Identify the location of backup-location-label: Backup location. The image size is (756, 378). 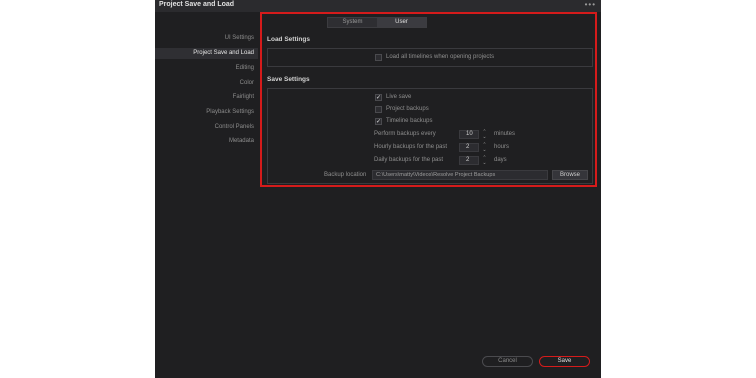
(345, 175).